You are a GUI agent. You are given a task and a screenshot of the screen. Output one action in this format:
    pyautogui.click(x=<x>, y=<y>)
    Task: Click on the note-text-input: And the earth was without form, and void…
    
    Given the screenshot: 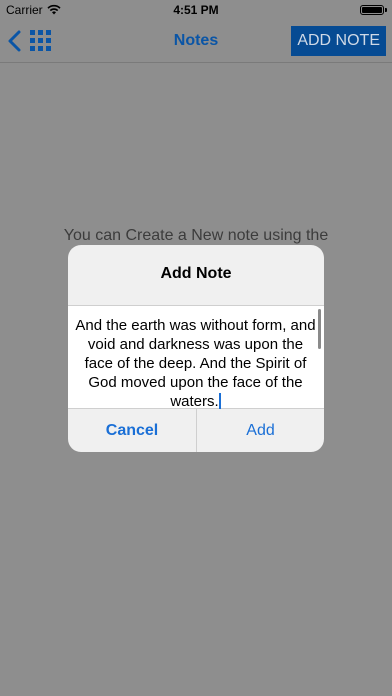 What is the action you would take?
    pyautogui.click(x=196, y=357)
    